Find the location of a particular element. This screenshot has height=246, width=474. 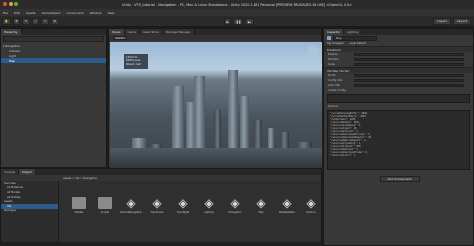

gameobject-icon is located at coordinates (329, 38).